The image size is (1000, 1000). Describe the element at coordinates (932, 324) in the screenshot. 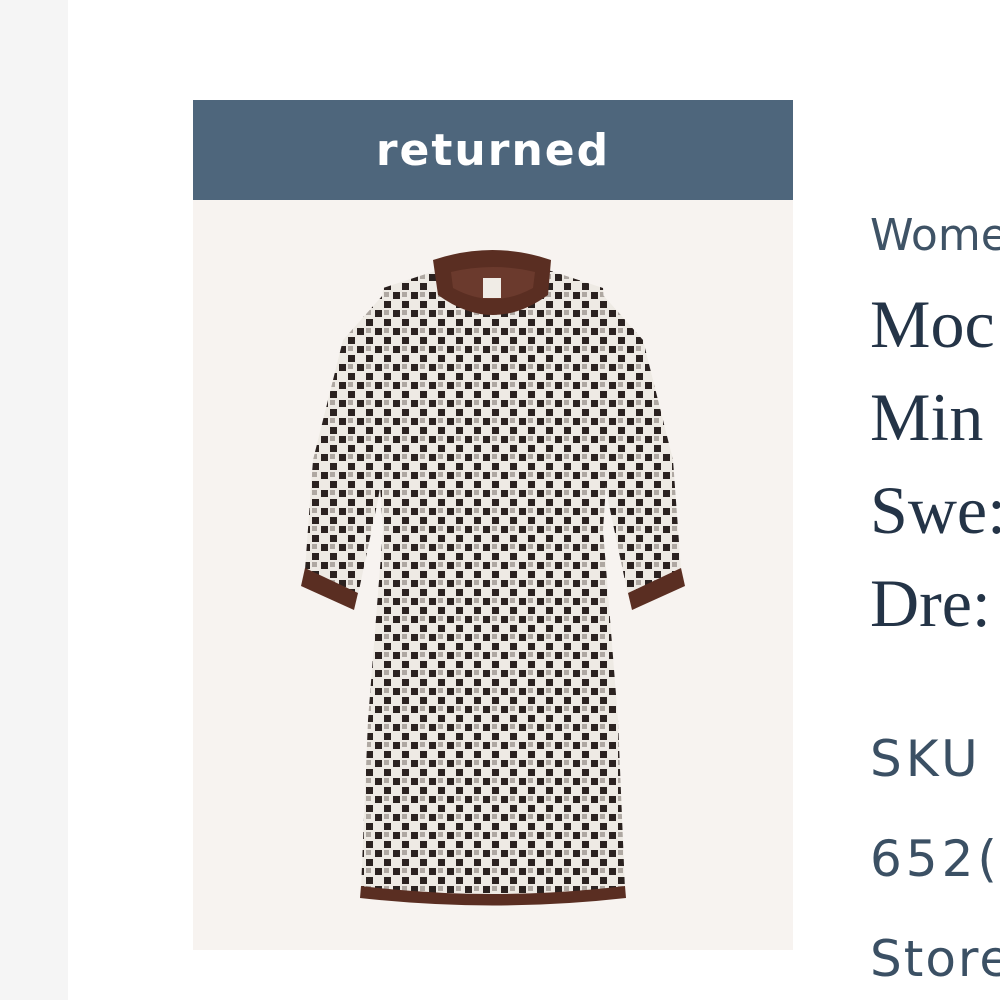

I see `title-line: Moc` at that location.